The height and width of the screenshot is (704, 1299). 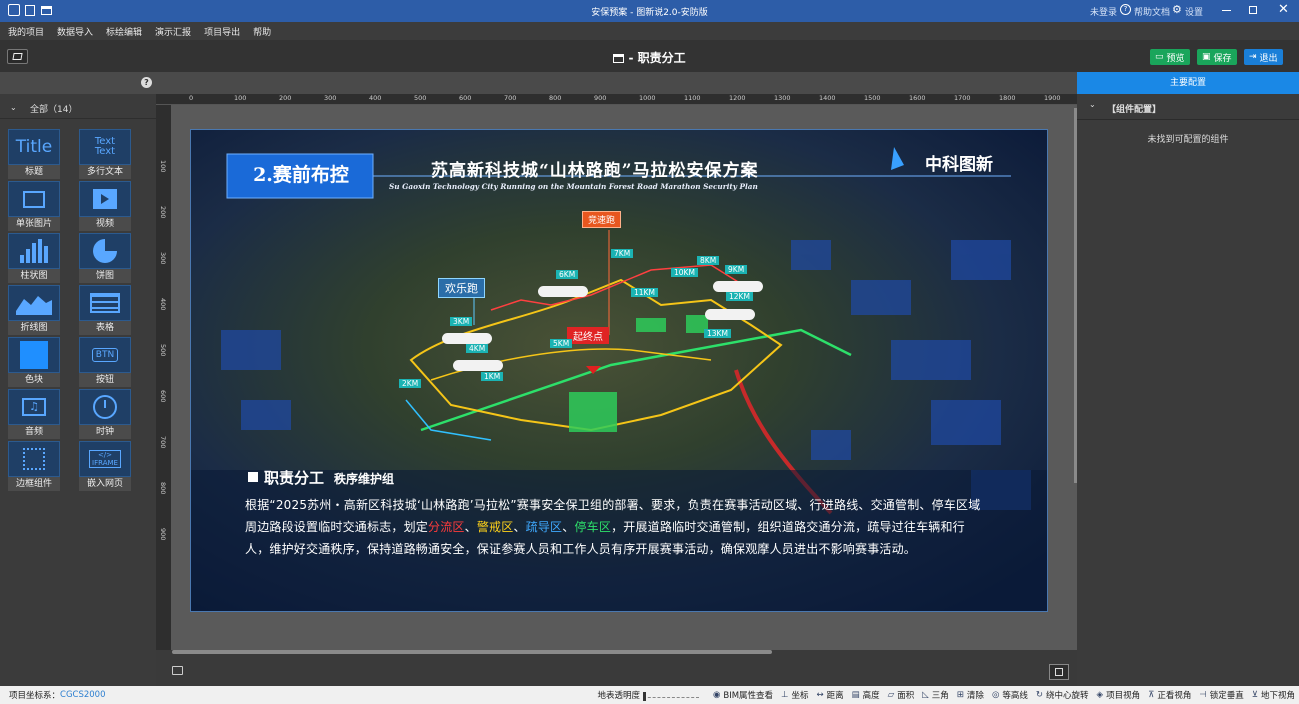 What do you see at coordinates (1103, 11) in the screenshot?
I see `login-link: 未登录` at bounding box center [1103, 11].